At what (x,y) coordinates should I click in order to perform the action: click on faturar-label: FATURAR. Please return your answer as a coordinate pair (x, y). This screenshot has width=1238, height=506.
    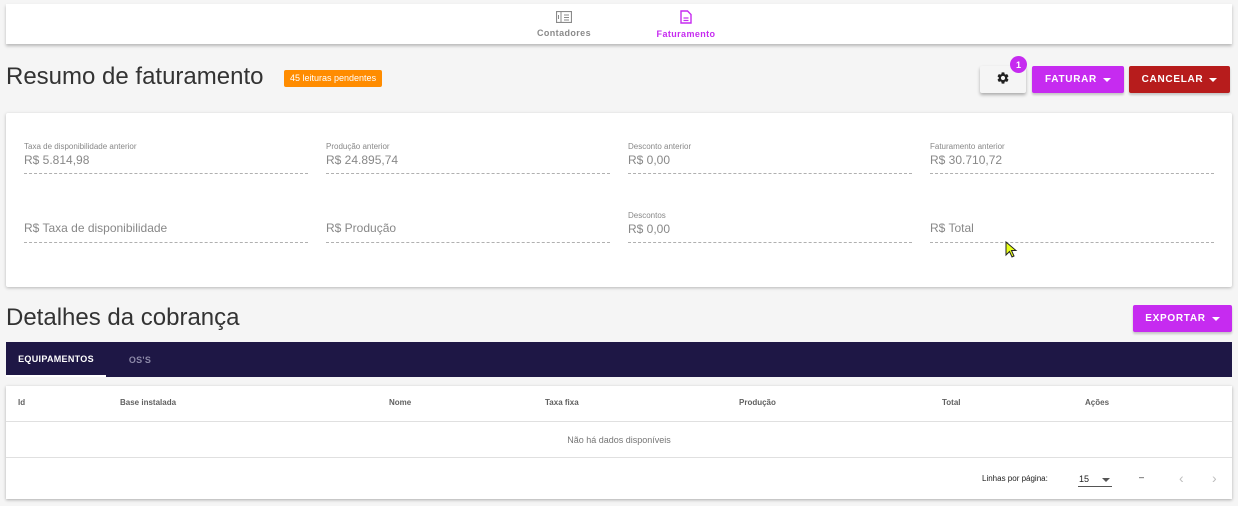
    Looking at the image, I should click on (1071, 79).